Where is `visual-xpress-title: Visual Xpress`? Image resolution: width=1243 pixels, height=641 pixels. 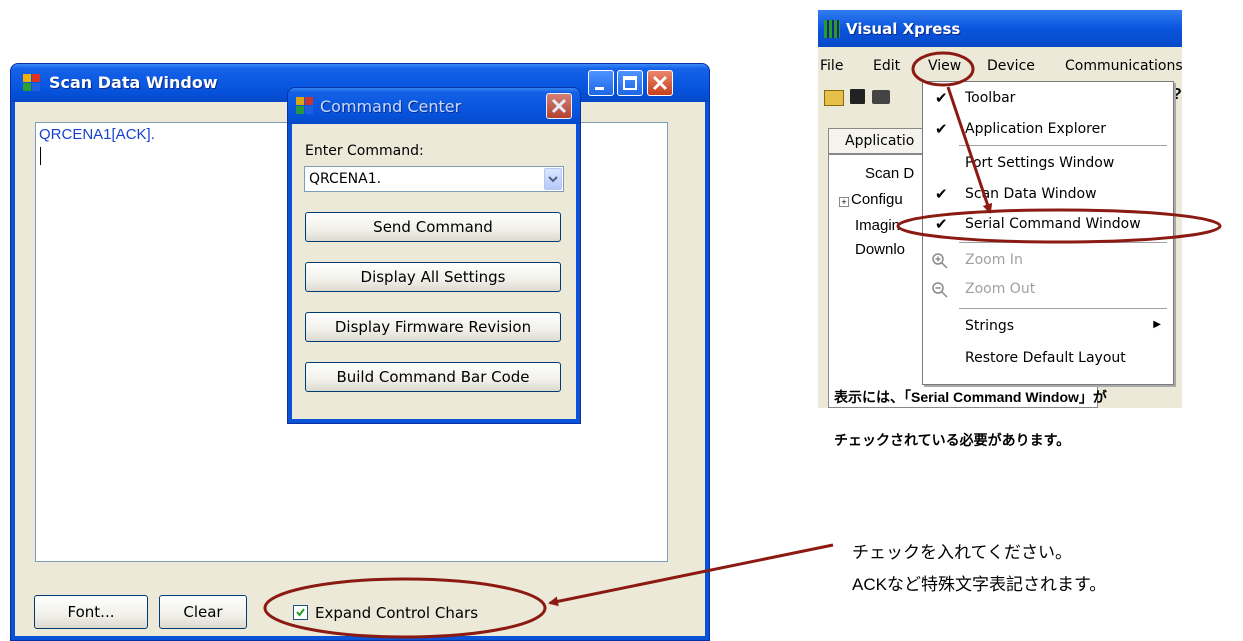
visual-xpress-title: Visual Xpress is located at coordinates (903, 29).